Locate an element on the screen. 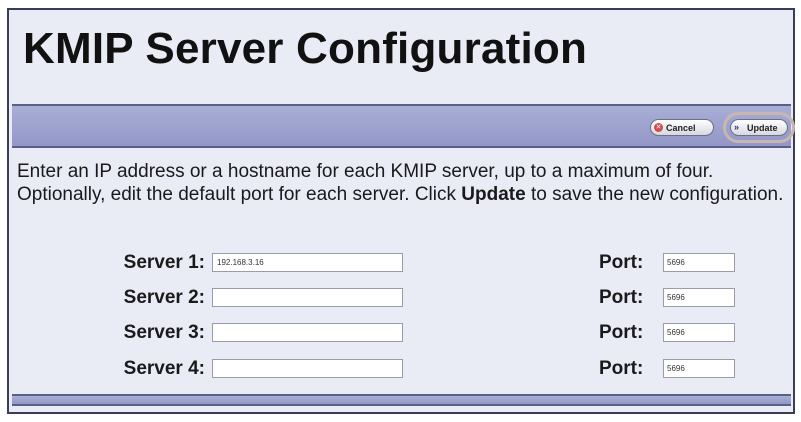 Image resolution: width=801 pixels, height=422 pixels. instructions-emphasis: Update is located at coordinates (493, 194).